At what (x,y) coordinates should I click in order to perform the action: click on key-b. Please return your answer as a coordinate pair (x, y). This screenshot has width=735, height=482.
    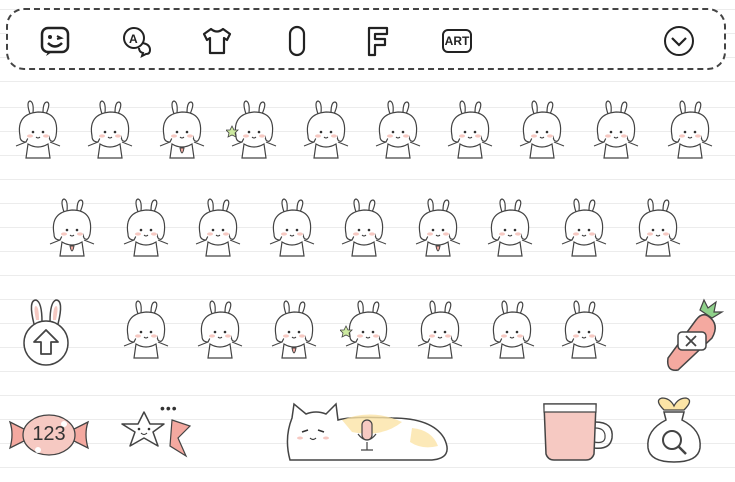
    Looking at the image, I should click on (440, 330).